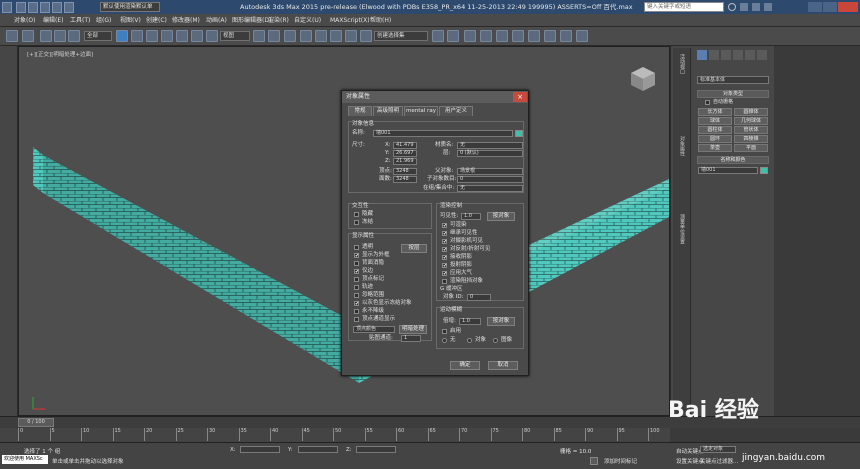  Describe the element at coordinates (582, 36) in the screenshot. I see `render-icon` at that location.